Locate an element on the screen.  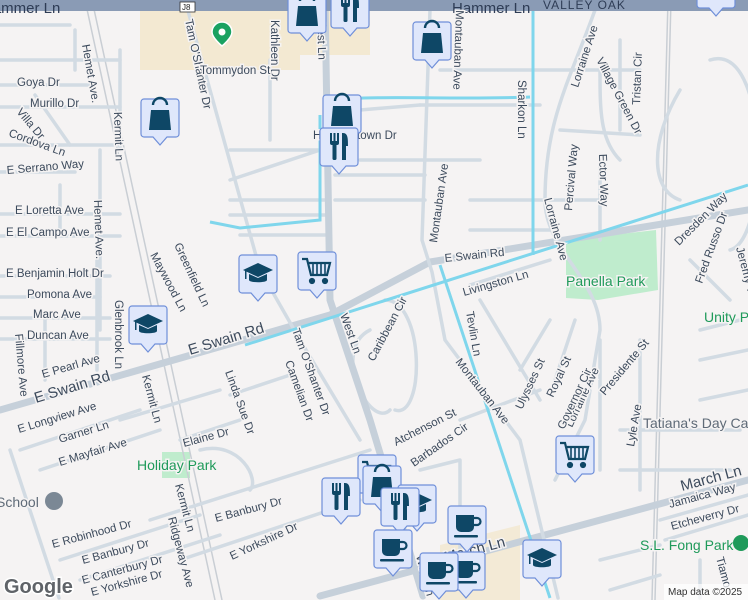
street-label: Fillmore Ave is located at coordinates (20, 365).